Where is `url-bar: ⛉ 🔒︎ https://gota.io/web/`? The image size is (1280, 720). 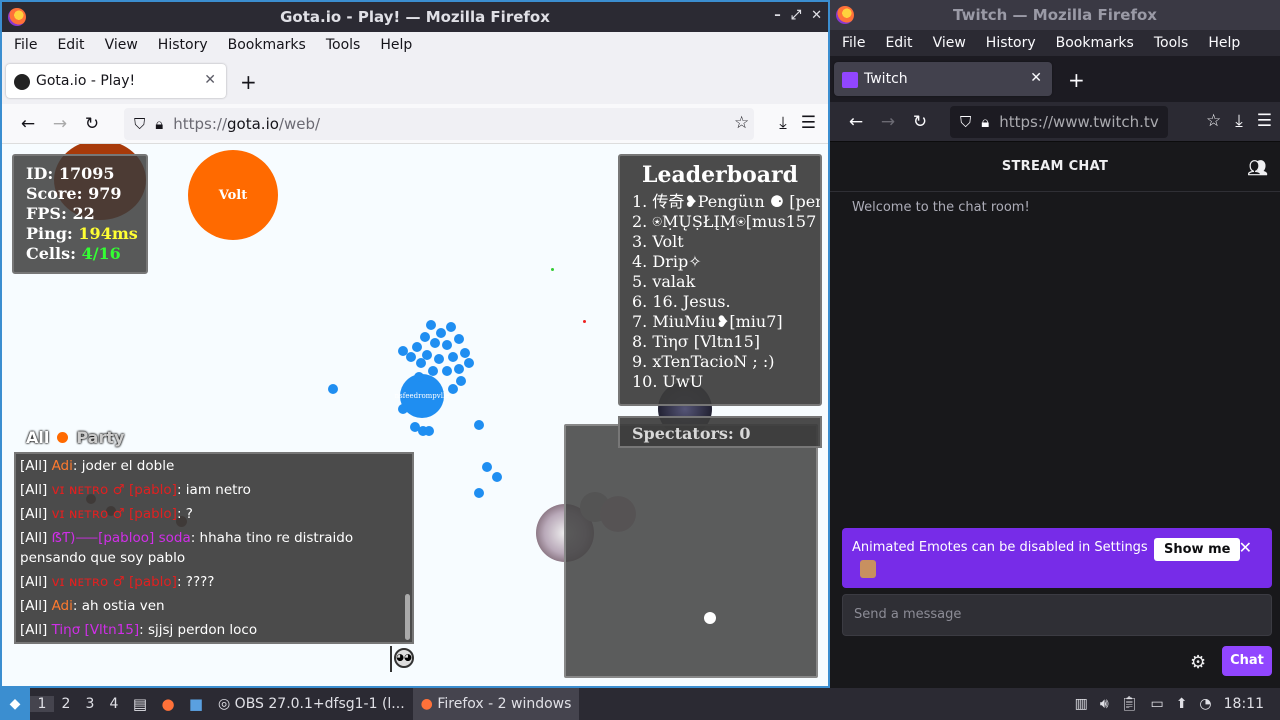 url-bar: ⛉ 🔒︎ https://gota.io/web/ is located at coordinates (439, 124).